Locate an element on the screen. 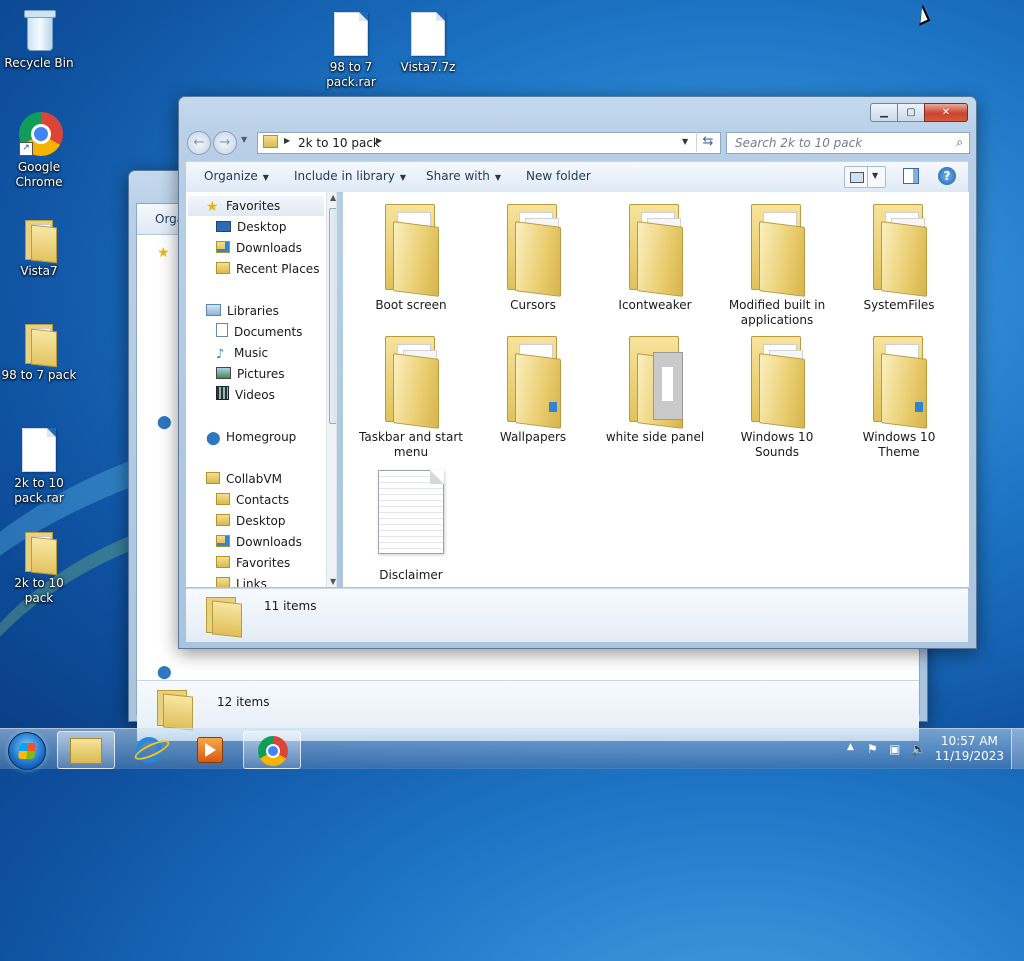 This screenshot has width=1024, height=961. folder-item: SystemFiles is located at coordinates (899, 256).